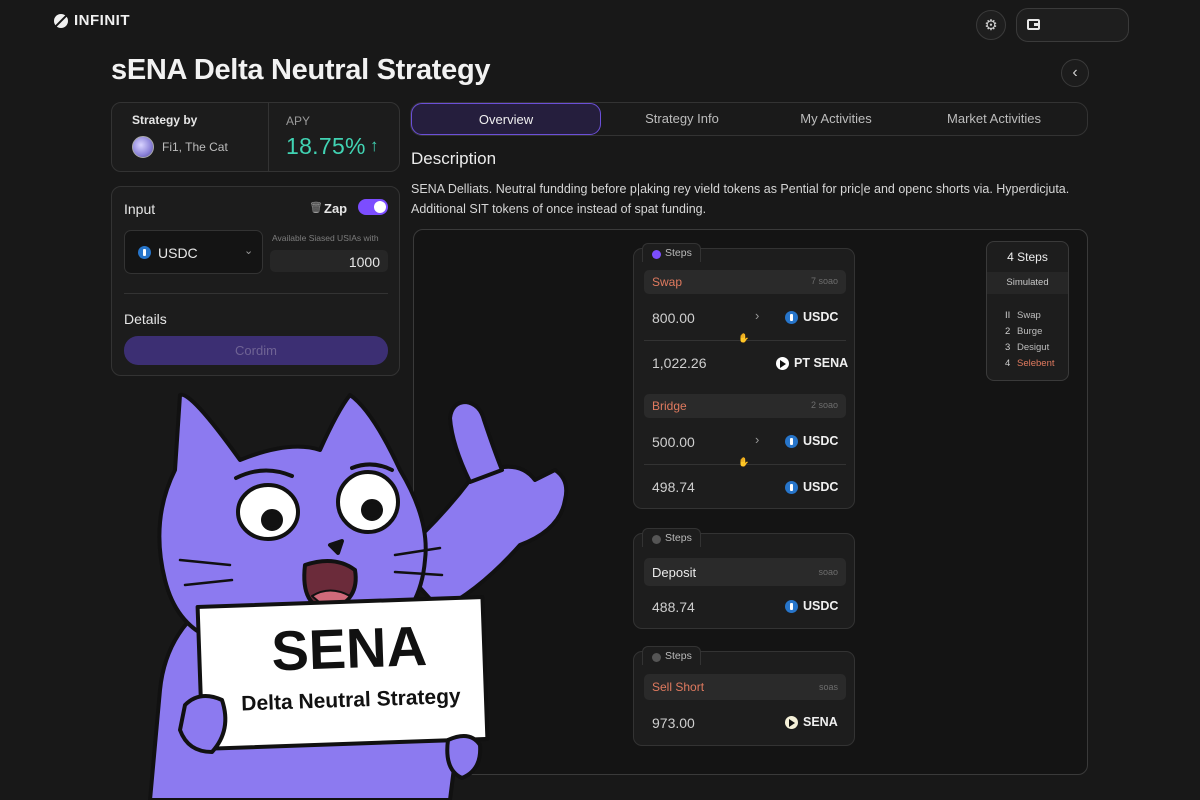 This screenshot has width=1200, height=800. Describe the element at coordinates (828, 687) in the screenshot. I see `step-sell-short-meta: soas` at that location.